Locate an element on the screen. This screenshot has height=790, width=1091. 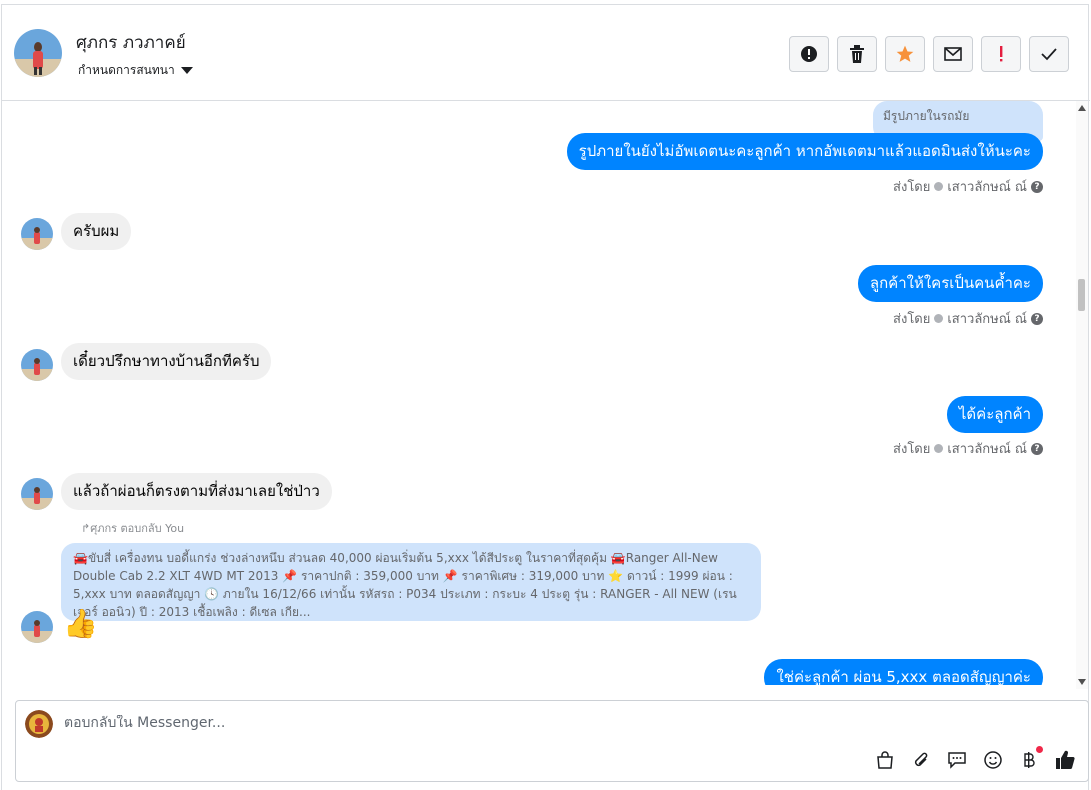
assign-conversation-dropdown: กำหนดการสนทนา is located at coordinates (135, 70).